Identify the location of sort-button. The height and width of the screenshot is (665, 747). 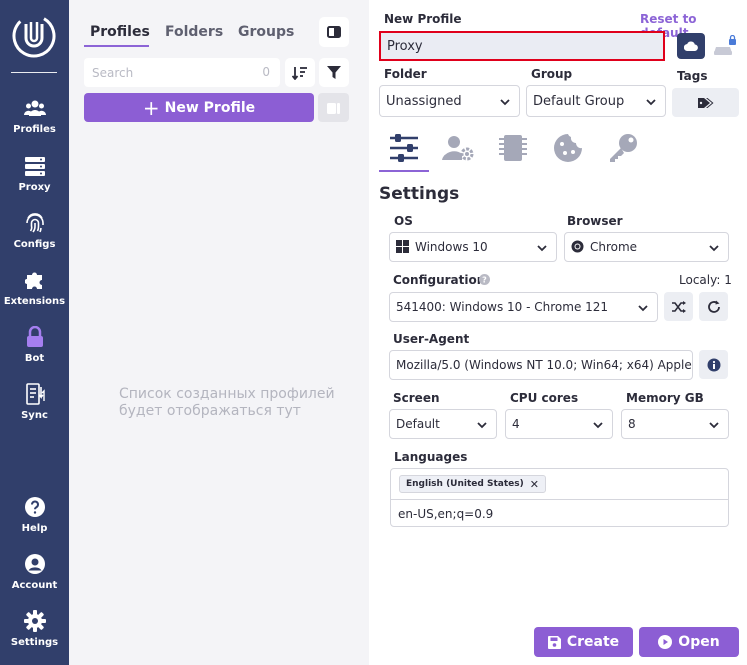
(300, 72).